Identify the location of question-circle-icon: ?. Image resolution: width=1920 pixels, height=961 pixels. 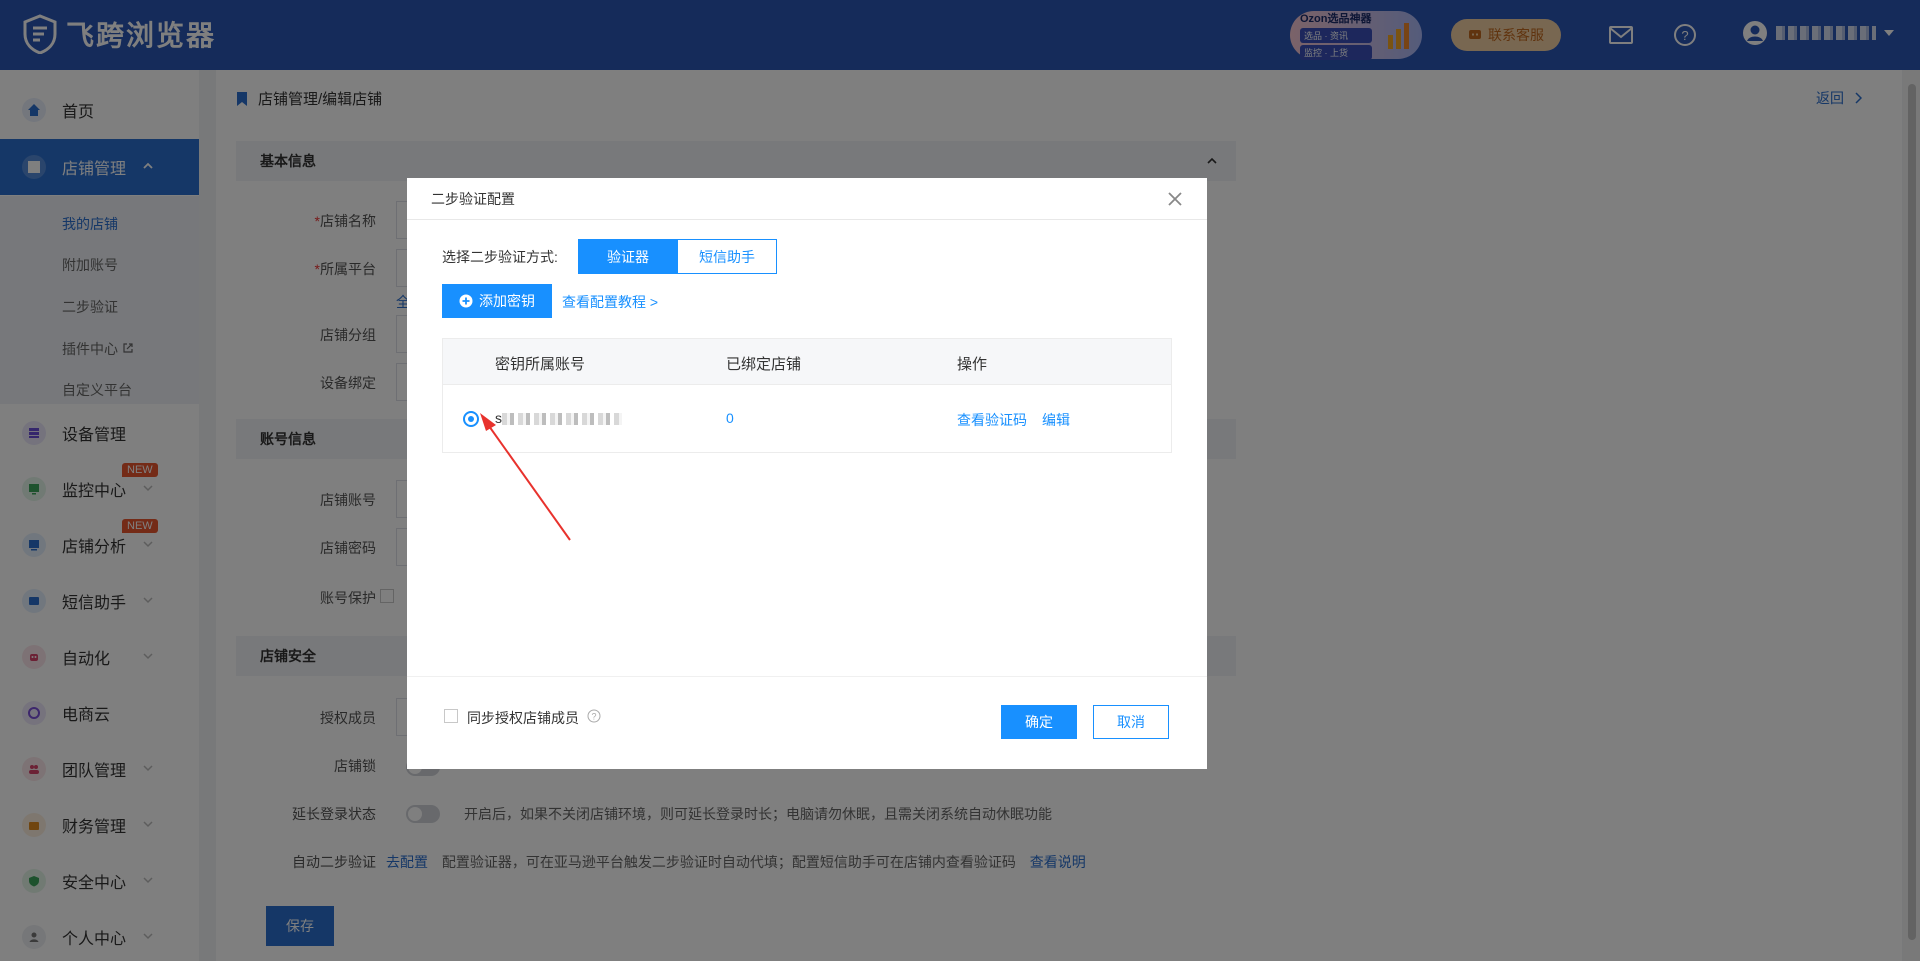
(594, 716).